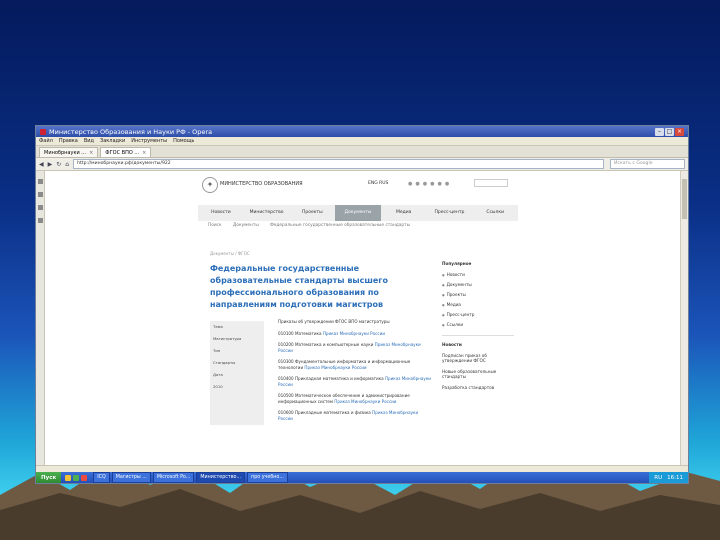 The image size is (720, 540). I want to click on site-name: МИНИСТЕРСТВО ОБРАЗОВАНИЯ, so click(261, 184).